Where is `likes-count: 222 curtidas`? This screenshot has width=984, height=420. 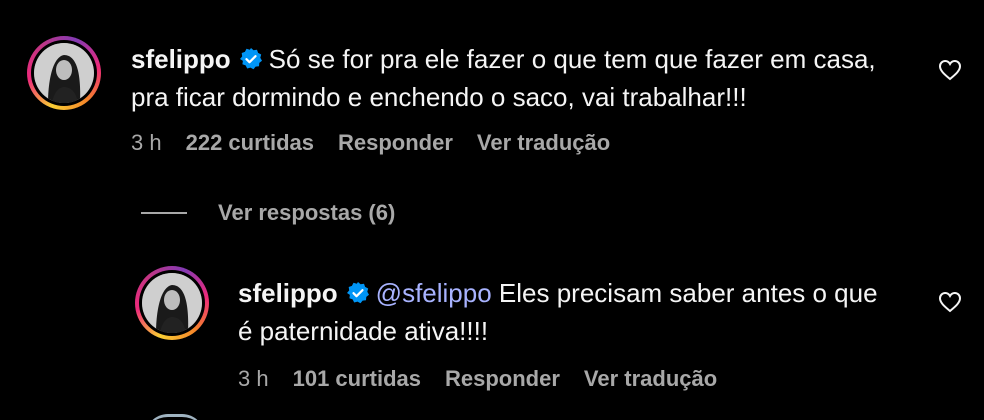 likes-count: 222 curtidas is located at coordinates (250, 142).